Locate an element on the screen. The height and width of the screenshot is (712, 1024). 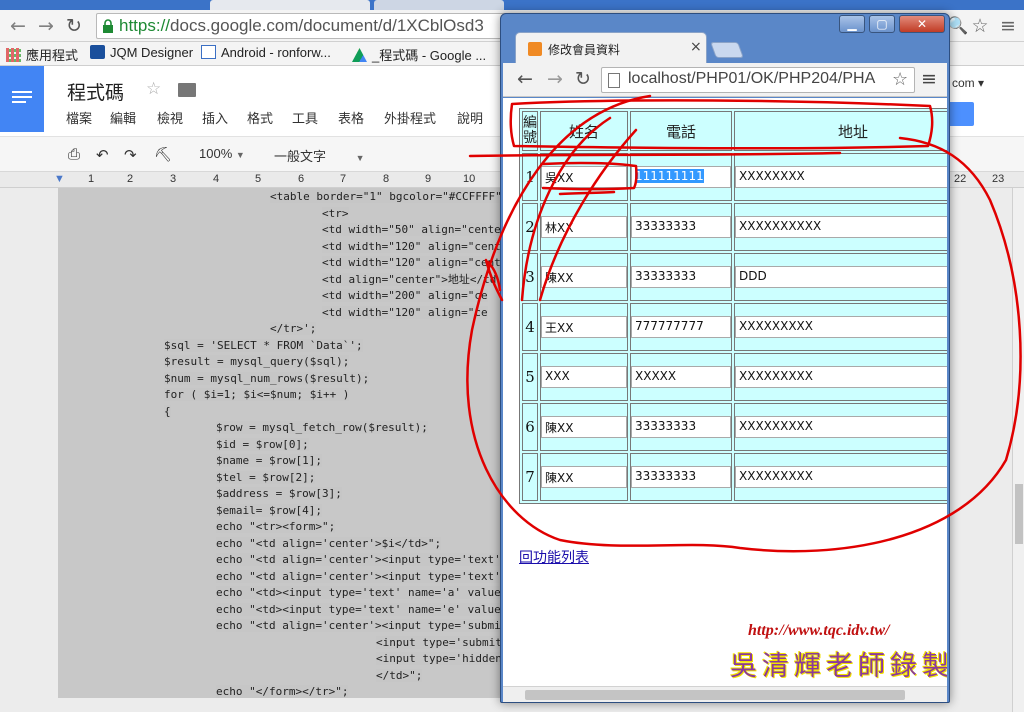
tab-other is located at coordinates (439, 5).